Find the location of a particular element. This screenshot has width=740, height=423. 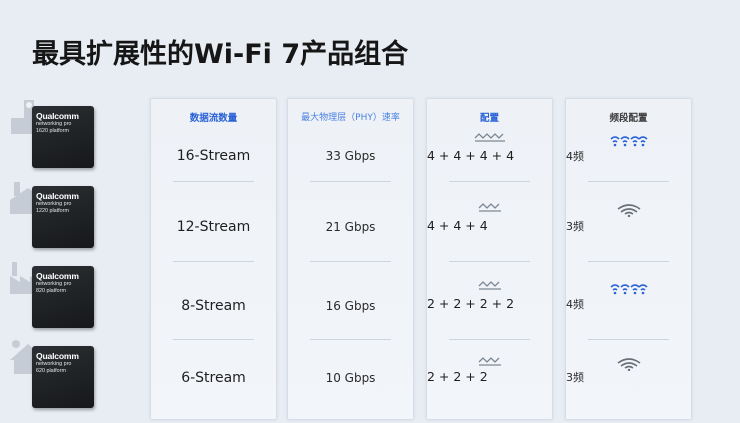

chip-1620: Qualcomm networking pro 1620 platform is located at coordinates (63, 137).